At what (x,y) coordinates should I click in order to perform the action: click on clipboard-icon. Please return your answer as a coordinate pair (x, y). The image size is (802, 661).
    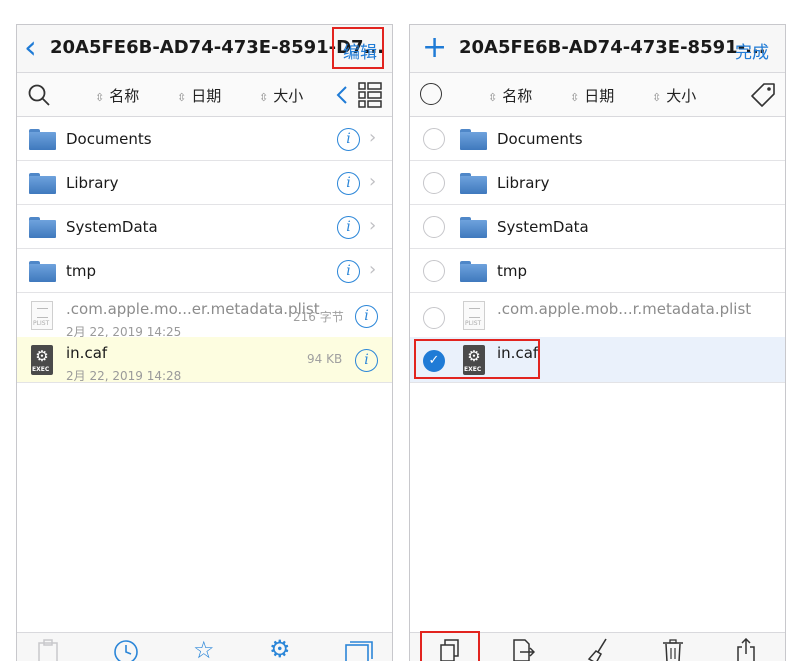
    Looking at the image, I should click on (48, 650).